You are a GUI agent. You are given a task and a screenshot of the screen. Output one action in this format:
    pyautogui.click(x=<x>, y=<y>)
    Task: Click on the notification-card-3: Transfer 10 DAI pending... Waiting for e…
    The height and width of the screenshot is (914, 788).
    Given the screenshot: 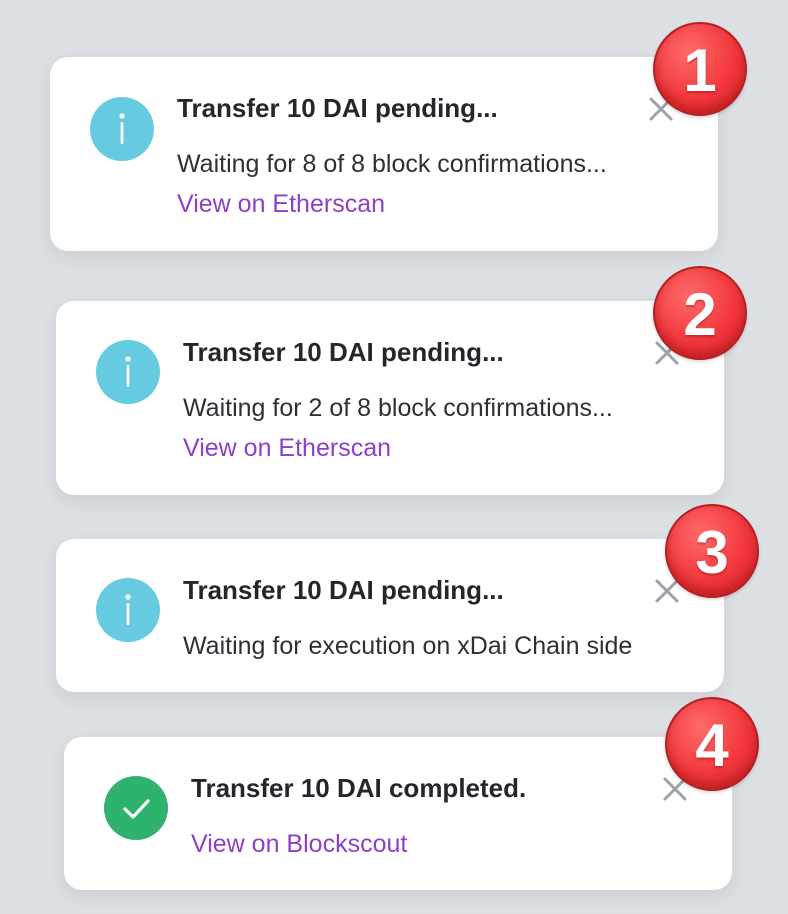 What is the action you would take?
    pyautogui.click(x=390, y=615)
    